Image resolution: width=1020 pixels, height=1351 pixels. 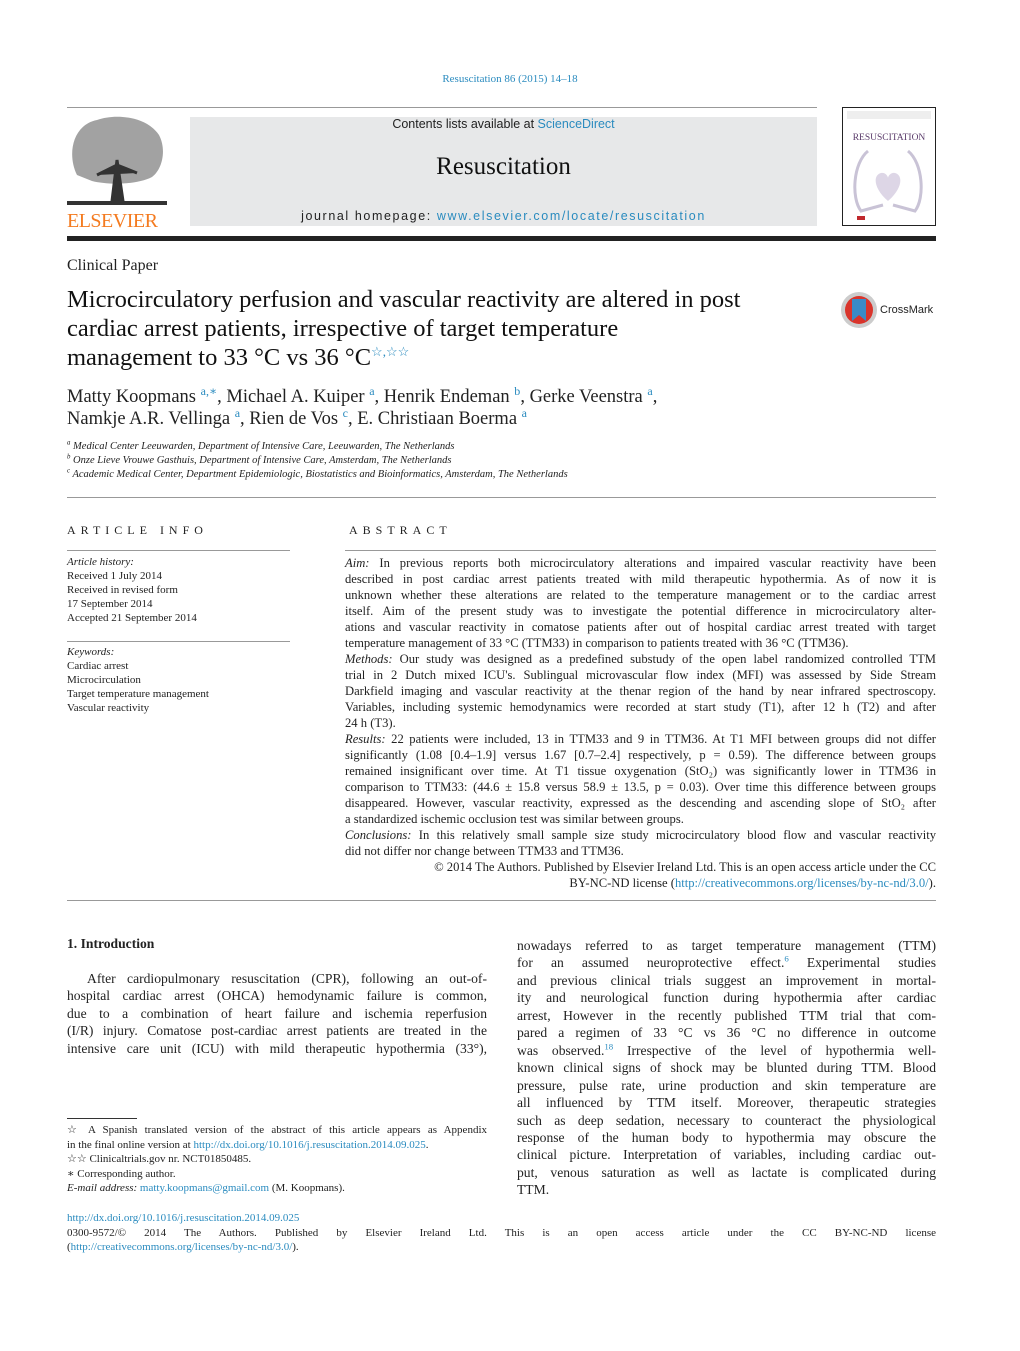 I want to click on text-line: Accepted 21 September 2014, so click(x=132, y=618).